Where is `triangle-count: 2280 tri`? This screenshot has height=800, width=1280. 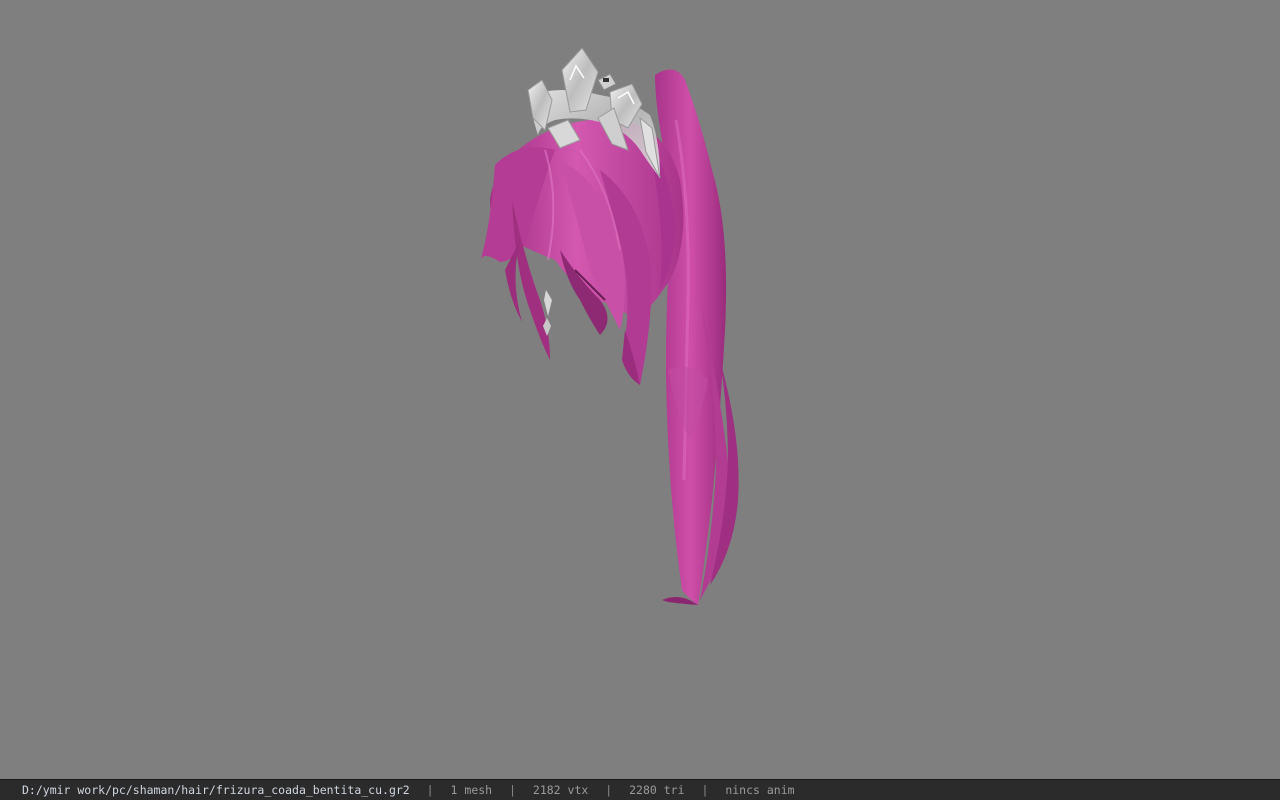 triangle-count: 2280 tri is located at coordinates (657, 790).